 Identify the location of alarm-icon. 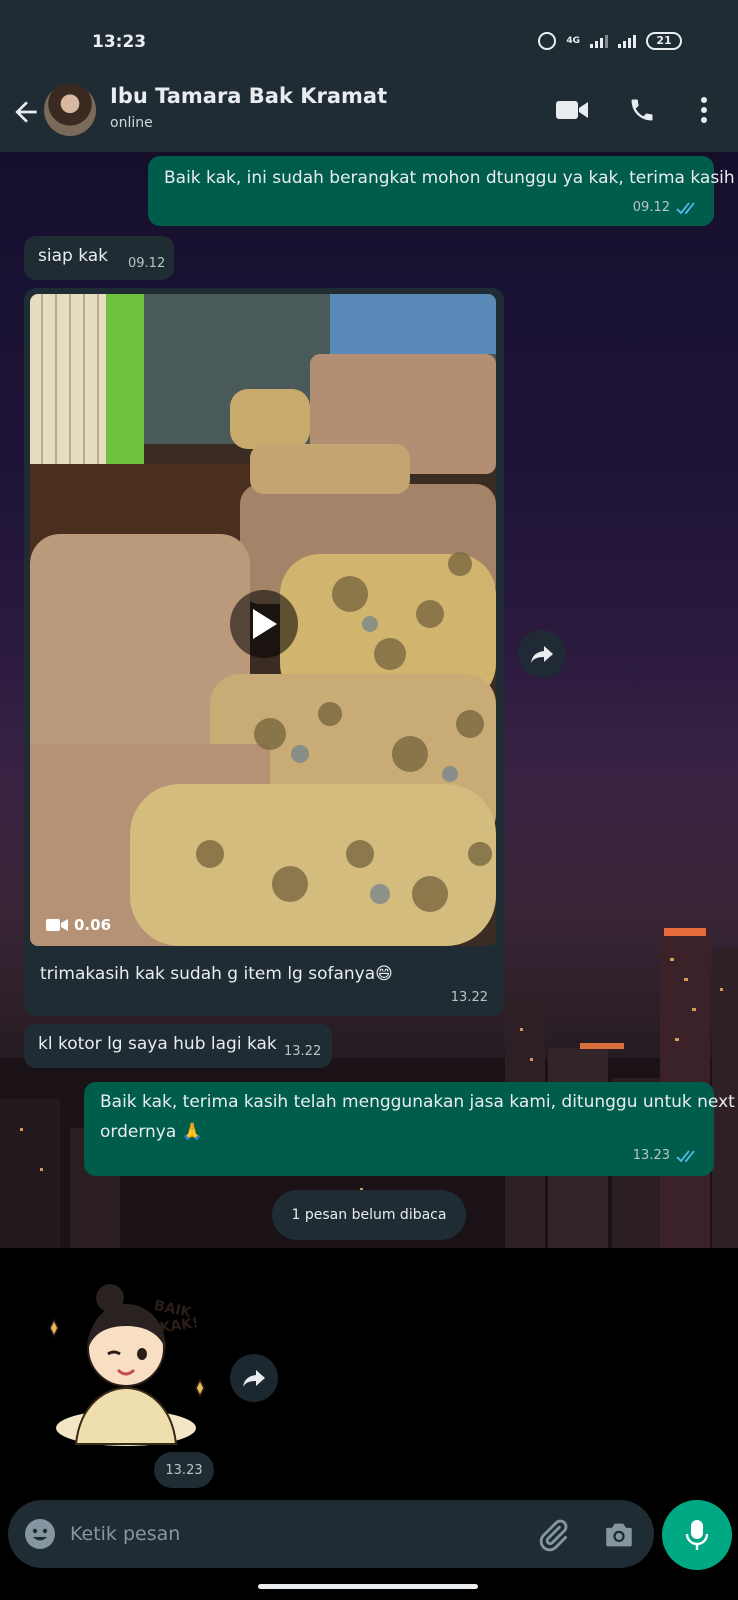
(547, 41).